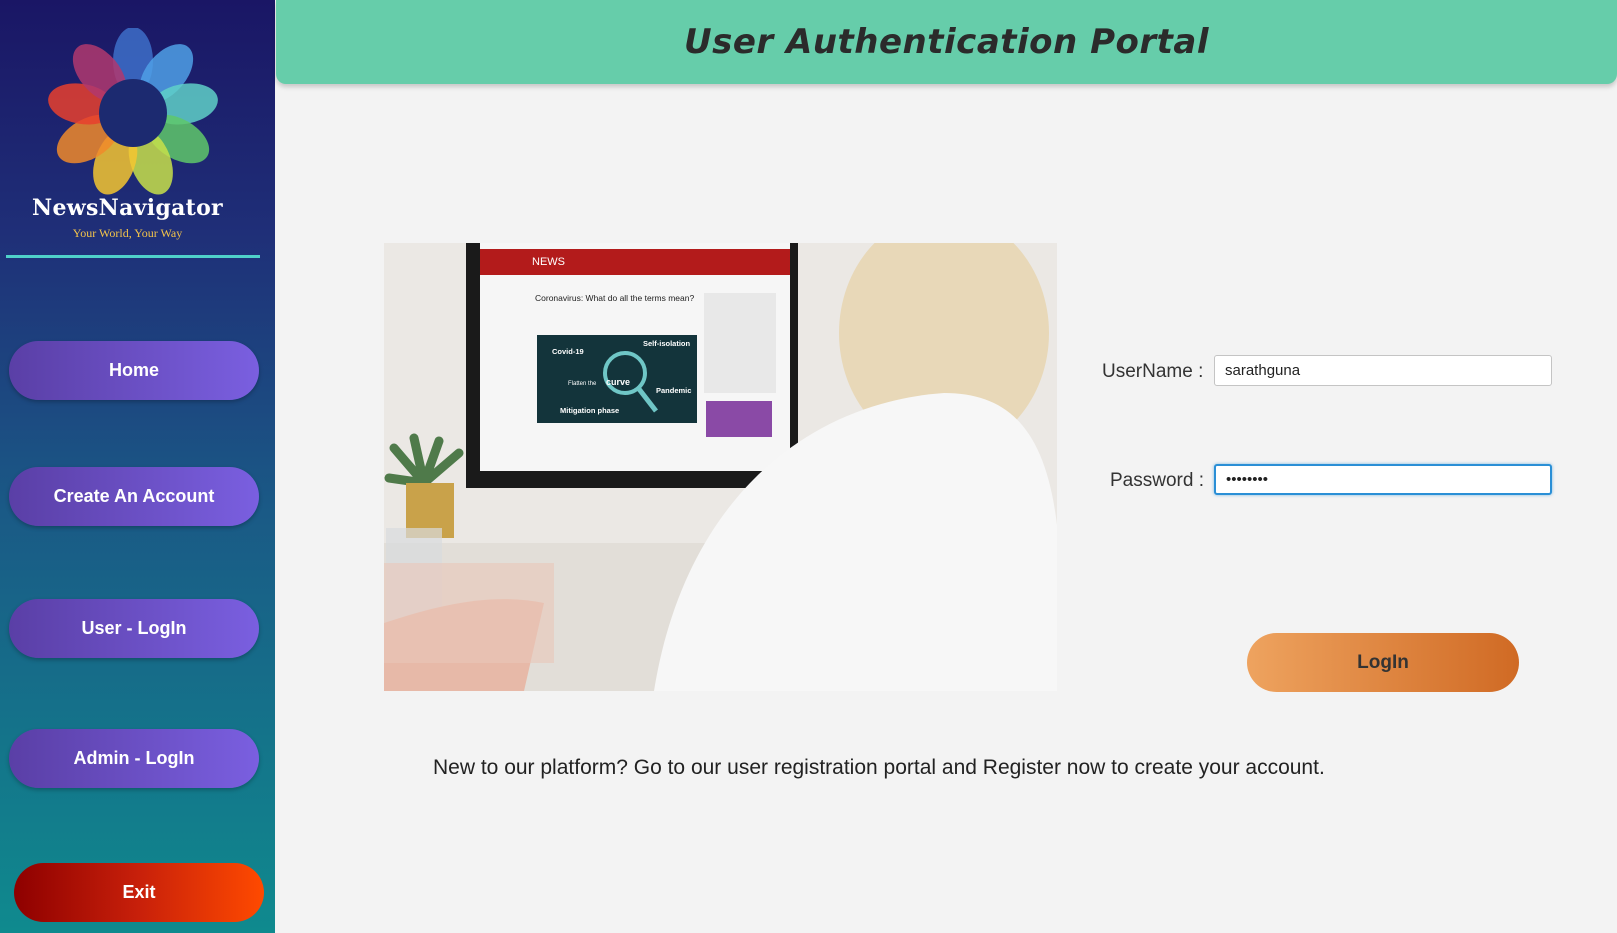 This screenshot has height=933, width=1617. I want to click on page-title: User Authentication Portal, so click(946, 42).